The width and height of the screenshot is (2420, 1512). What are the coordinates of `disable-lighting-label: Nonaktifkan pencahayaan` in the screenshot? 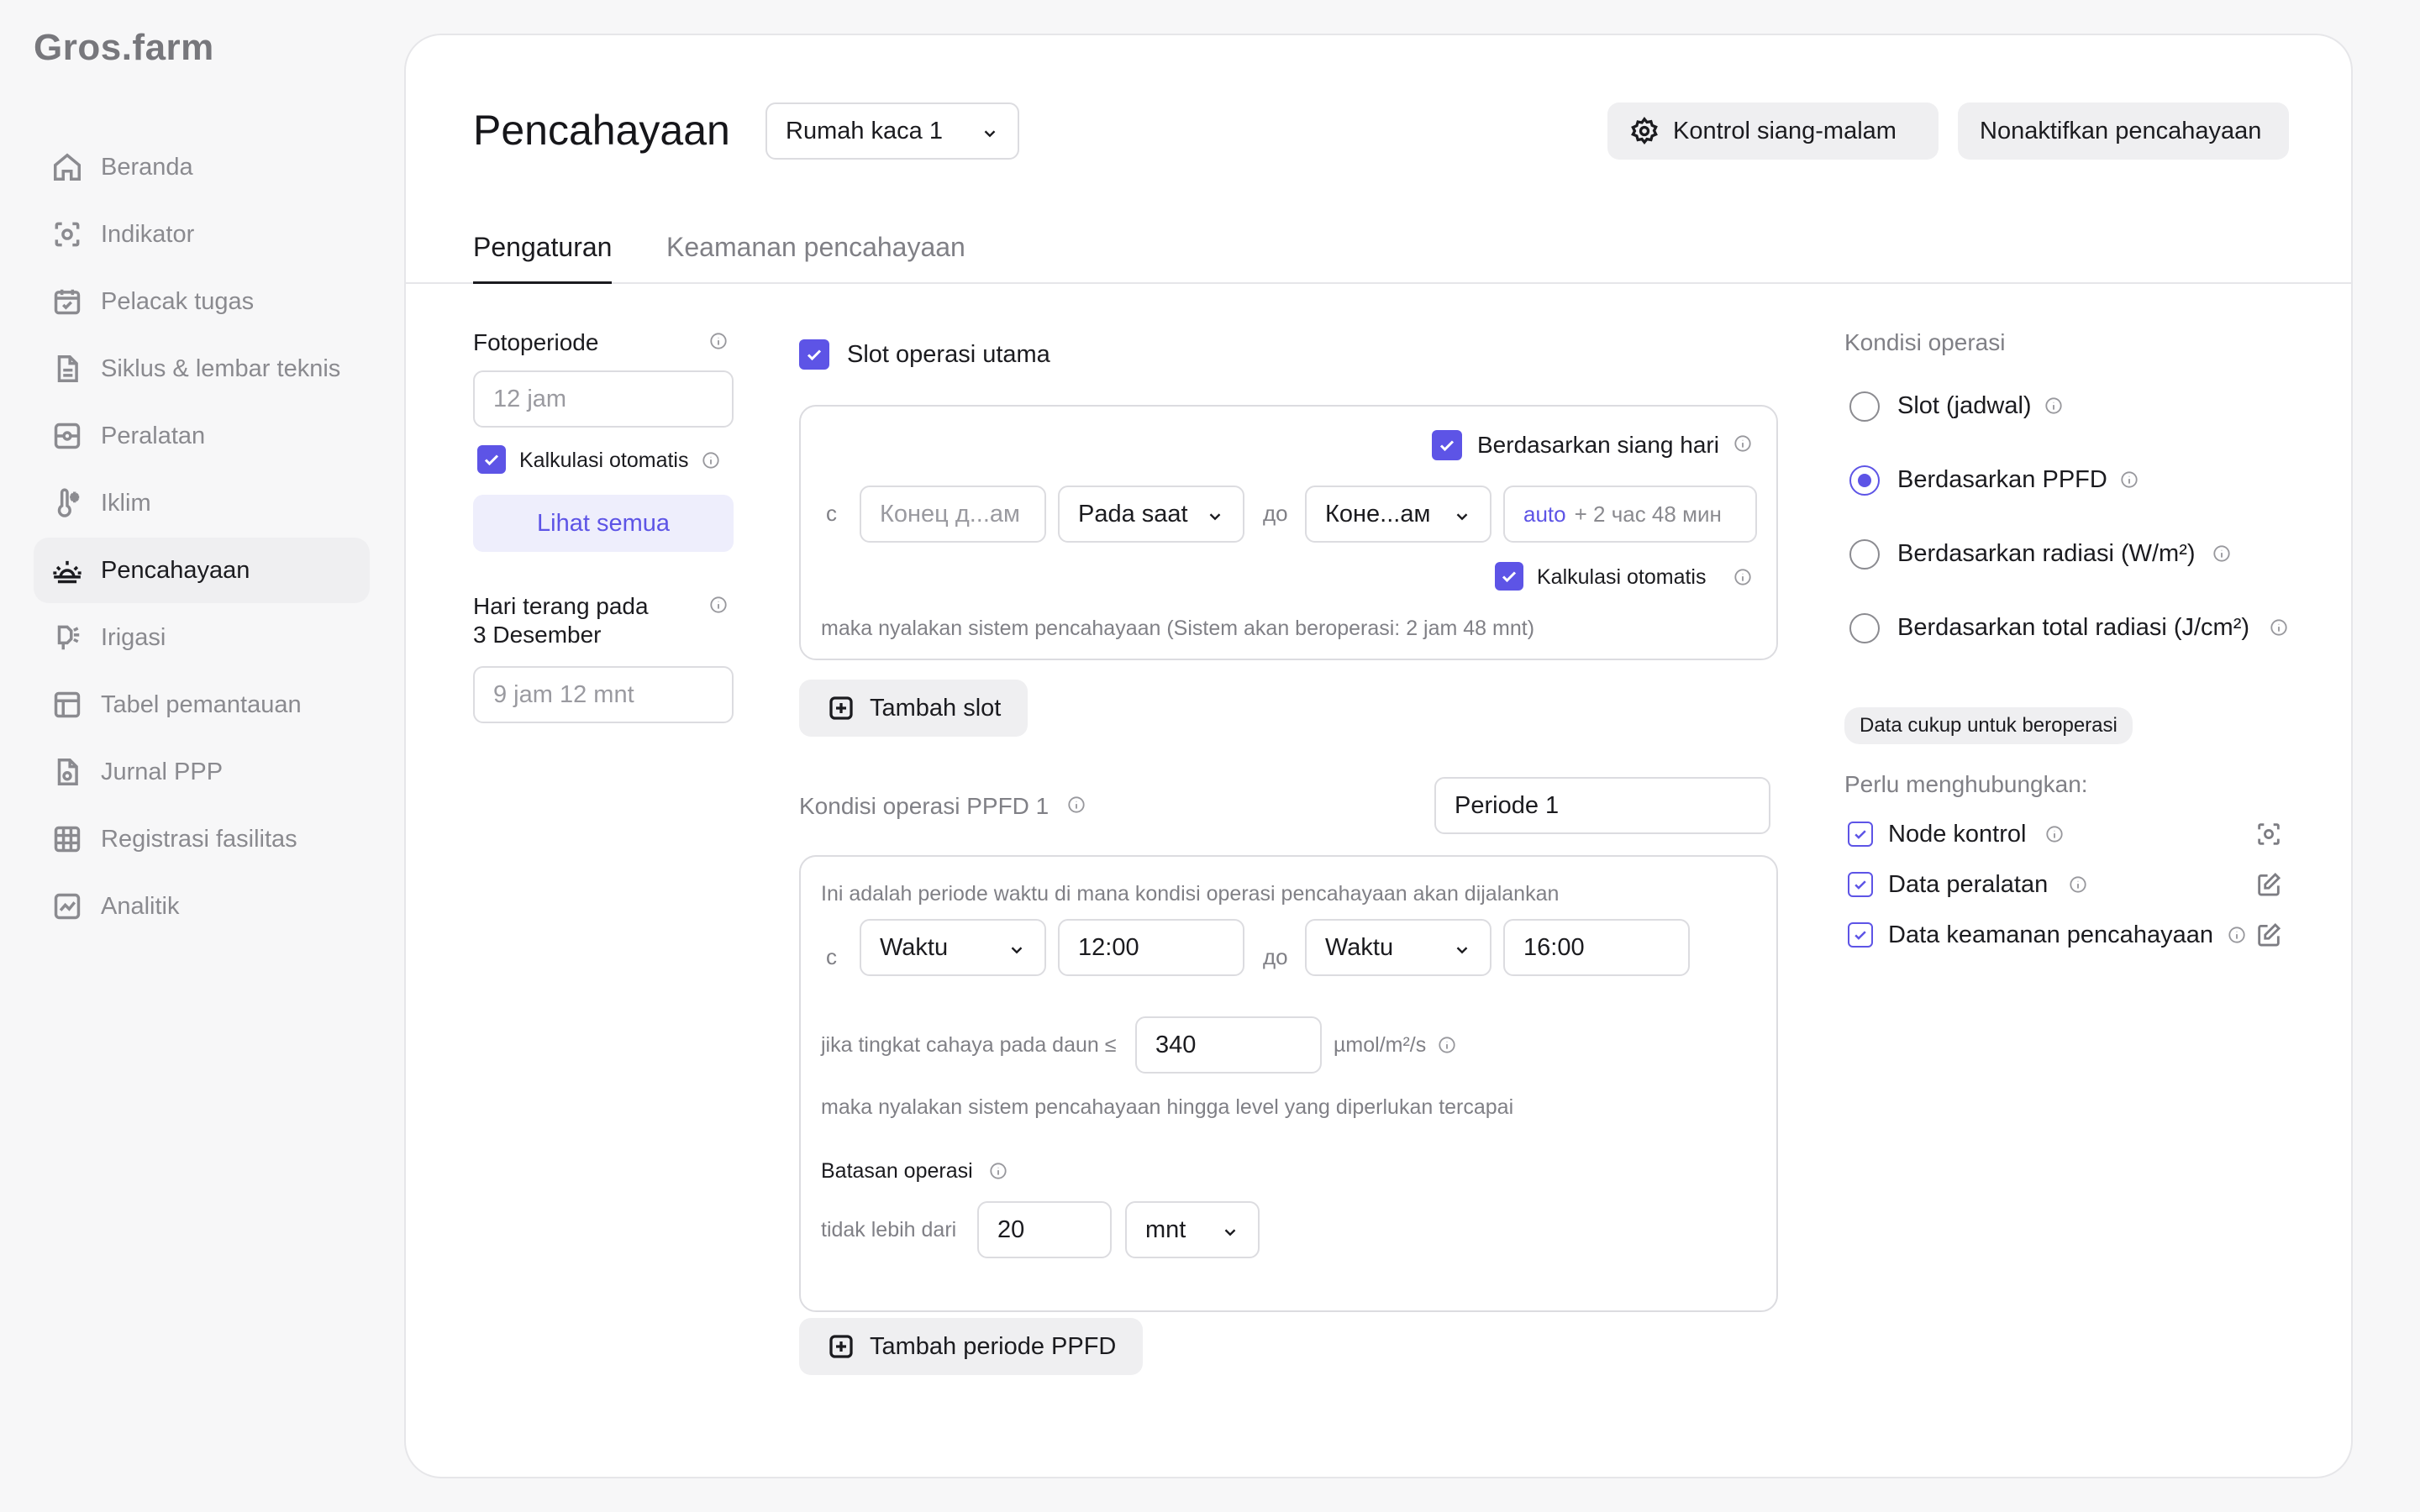 It's located at (2121, 130).